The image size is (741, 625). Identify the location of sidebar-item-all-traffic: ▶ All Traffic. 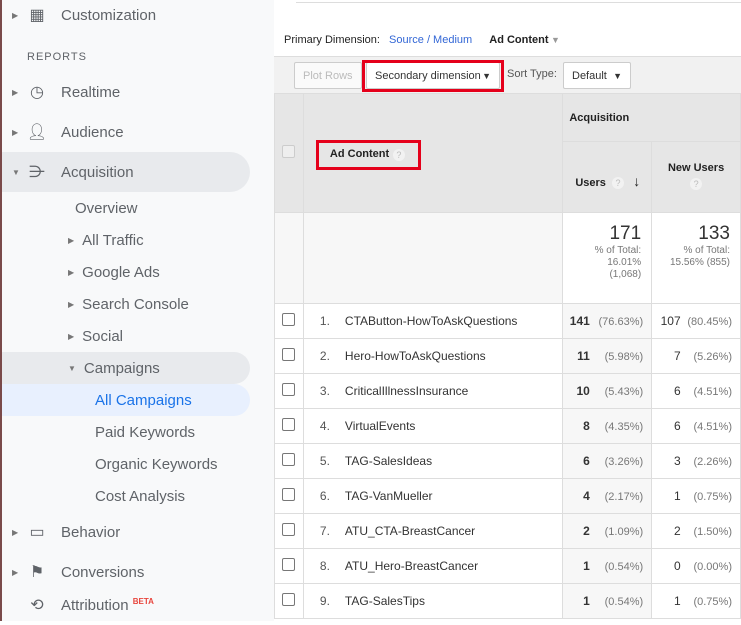
(106, 240).